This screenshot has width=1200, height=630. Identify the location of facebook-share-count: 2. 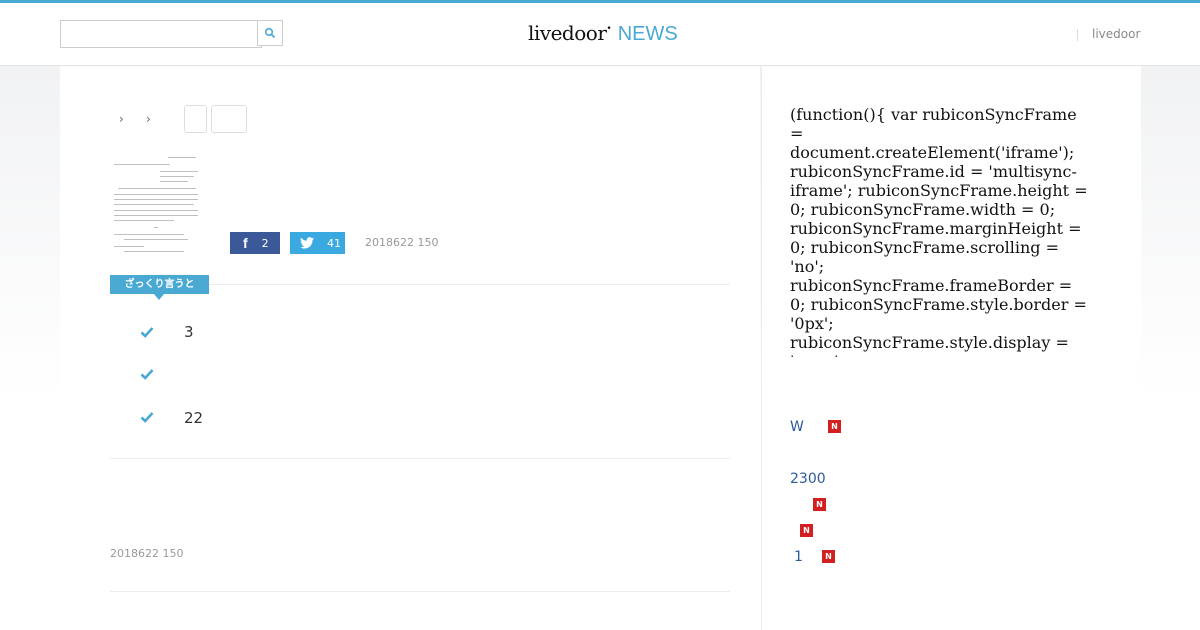
(265, 243).